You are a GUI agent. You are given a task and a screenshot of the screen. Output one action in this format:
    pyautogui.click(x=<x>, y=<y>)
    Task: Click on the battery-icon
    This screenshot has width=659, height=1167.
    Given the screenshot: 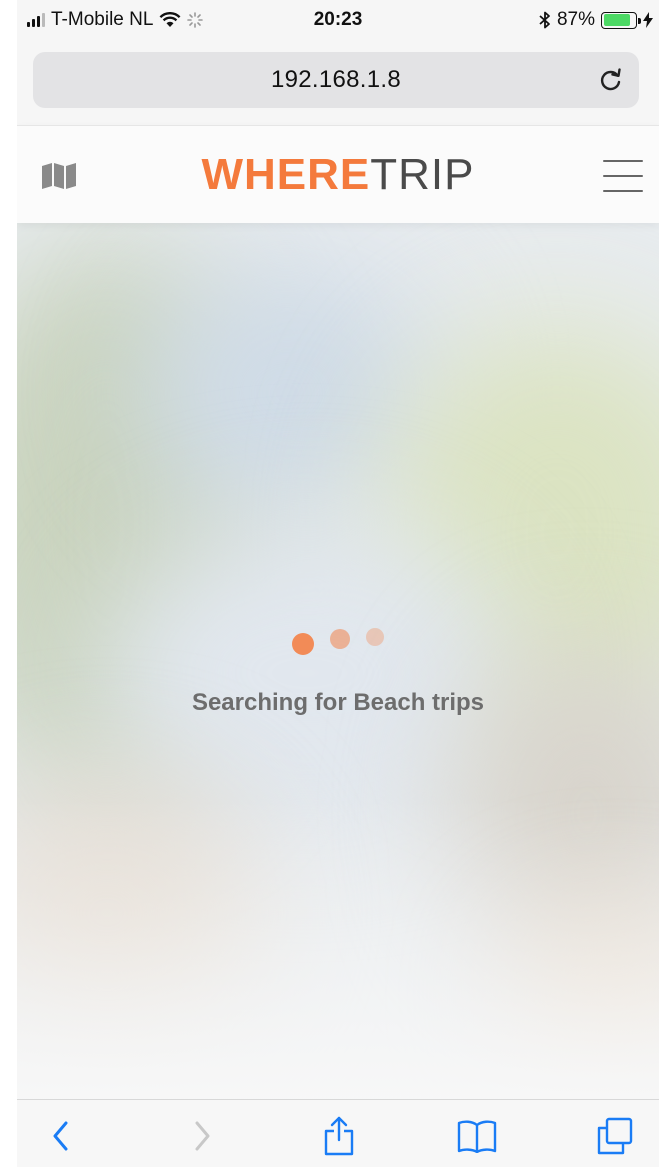 What is the action you would take?
    pyautogui.click(x=621, y=20)
    